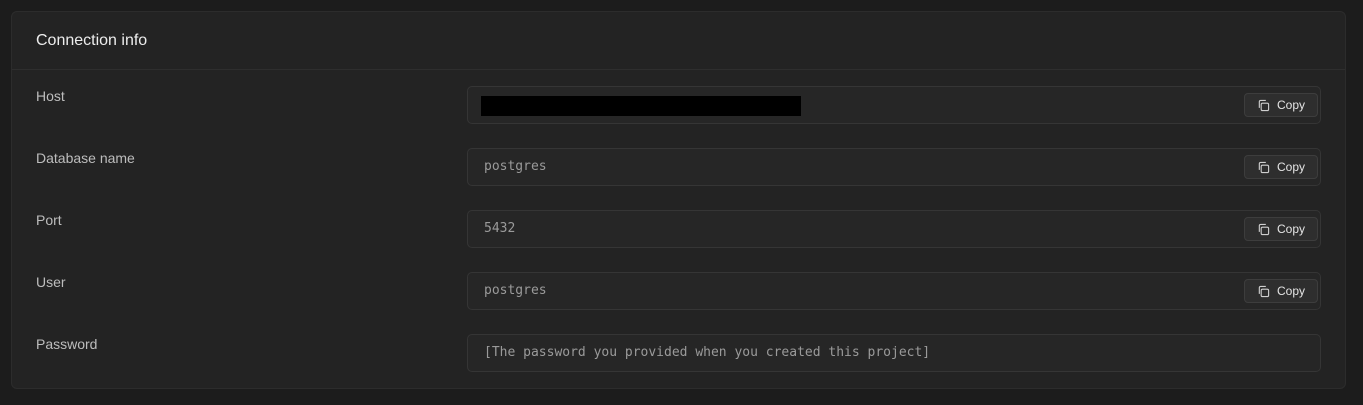 The height and width of the screenshot is (405, 1363). Describe the element at coordinates (85, 158) in the screenshot. I see `database-name-label: Database name` at that location.